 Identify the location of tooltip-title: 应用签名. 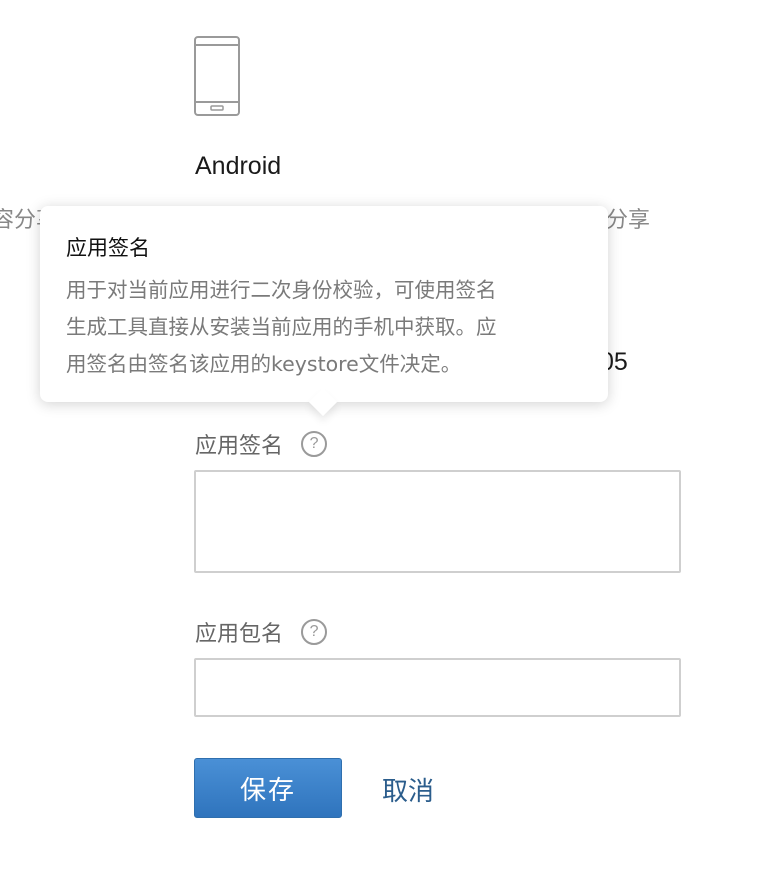
(108, 248).